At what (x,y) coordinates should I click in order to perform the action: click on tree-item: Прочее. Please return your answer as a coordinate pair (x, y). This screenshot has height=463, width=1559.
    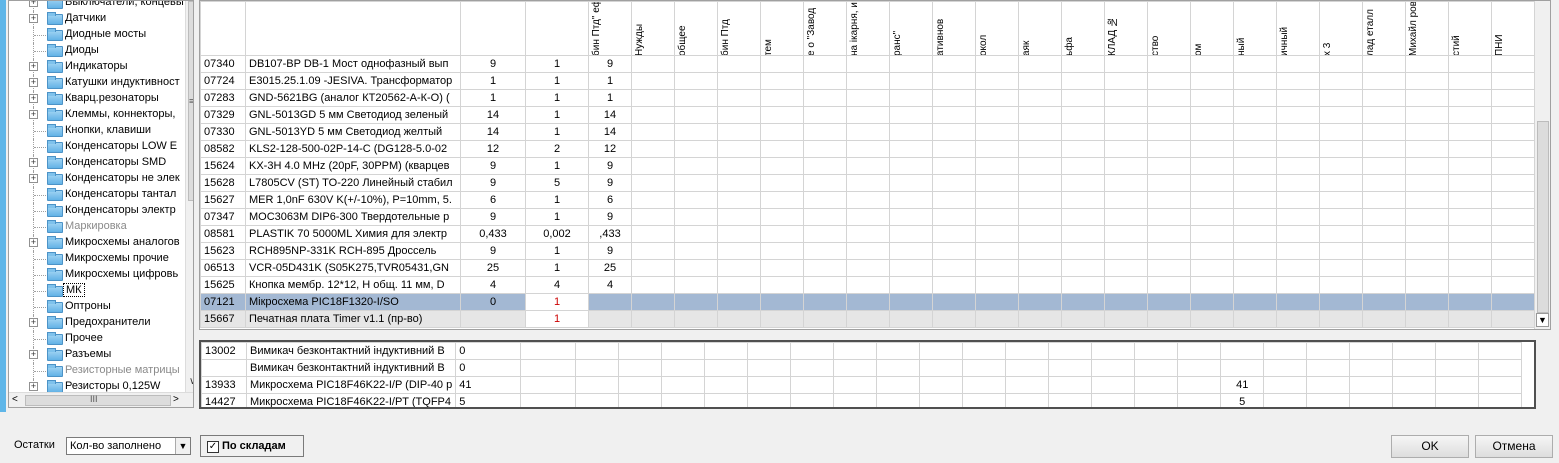
    Looking at the image, I should click on (94, 339).